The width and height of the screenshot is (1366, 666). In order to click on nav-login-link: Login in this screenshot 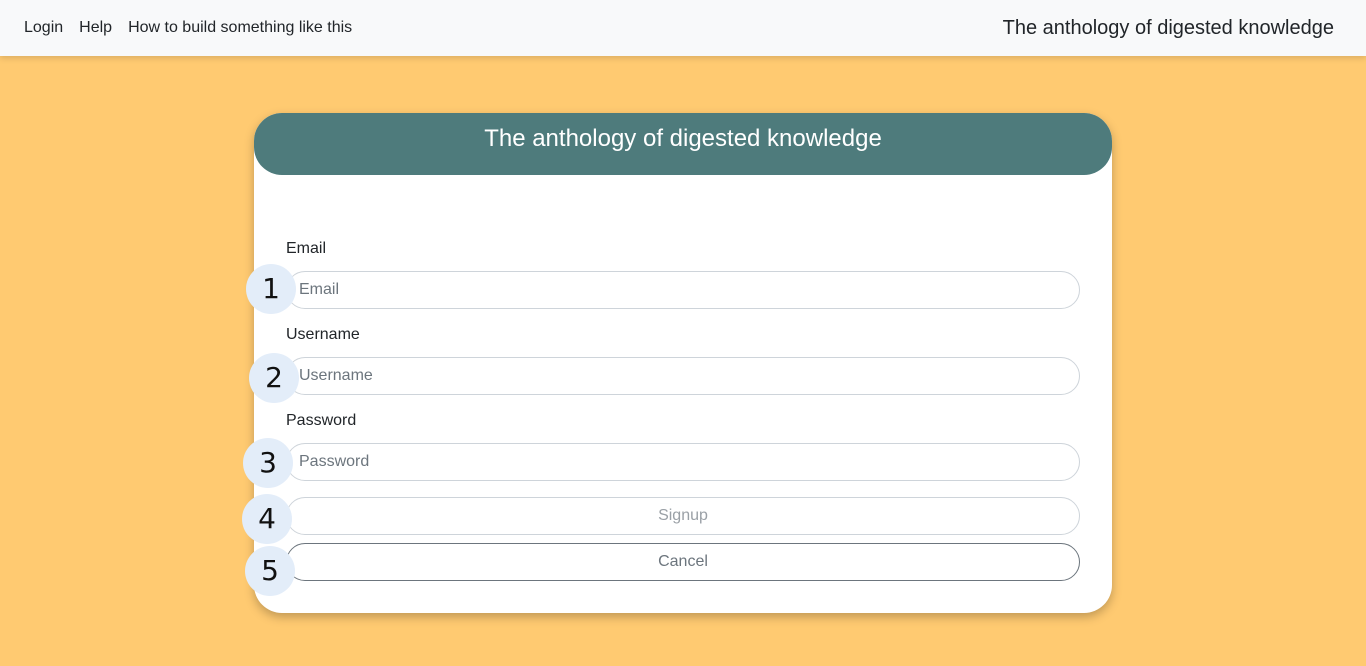, I will do `click(43, 28)`.